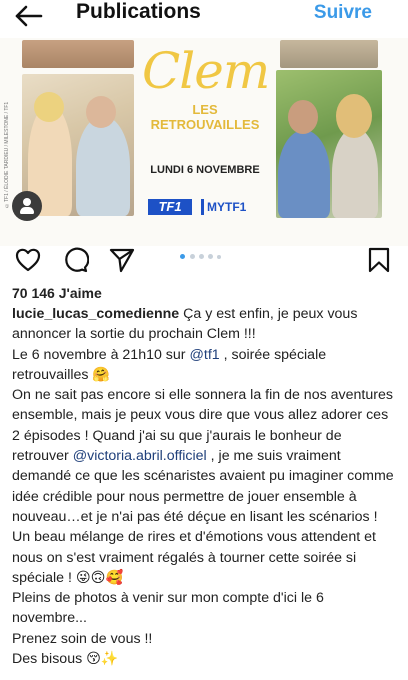 The image size is (408, 680). I want to click on carousel-indicator, so click(210, 258).